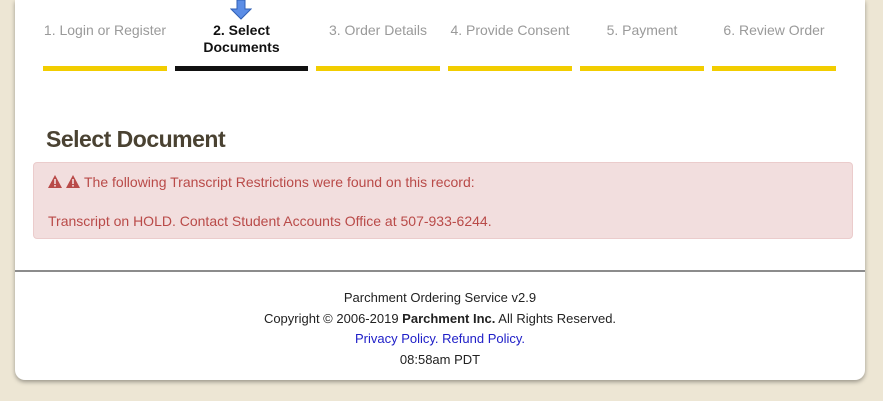 This screenshot has height=401, width=883. What do you see at coordinates (440, 297) in the screenshot?
I see `service-version: Parchment Ordering Service v2.9` at bounding box center [440, 297].